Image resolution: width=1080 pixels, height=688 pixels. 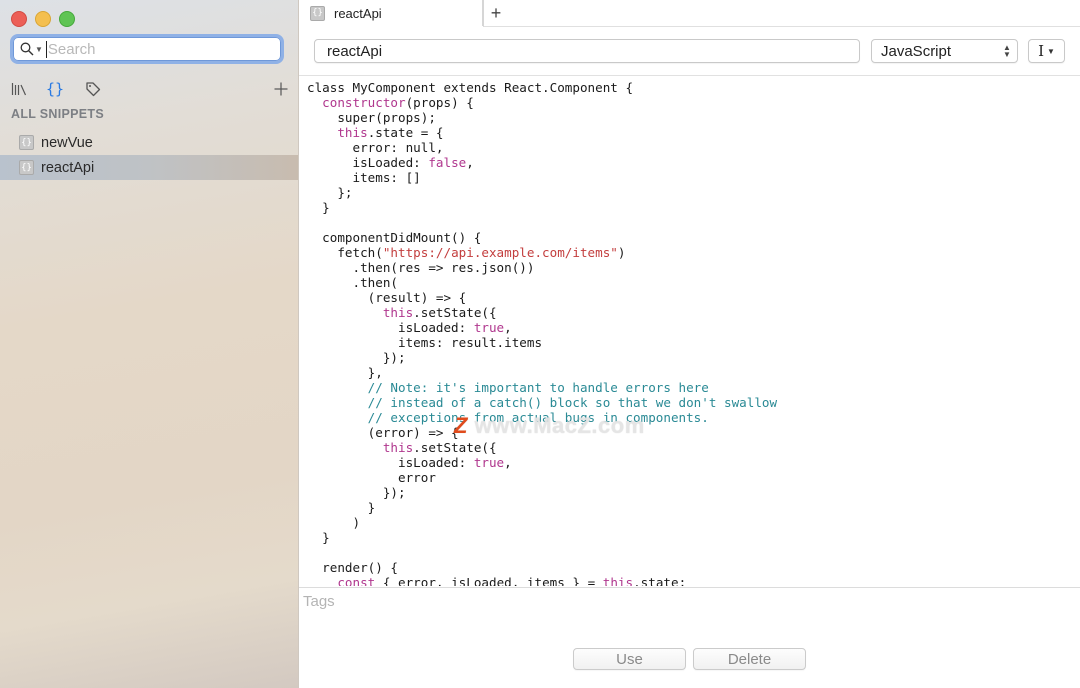 I want to click on search-field: ▼, so click(x=147, y=49).